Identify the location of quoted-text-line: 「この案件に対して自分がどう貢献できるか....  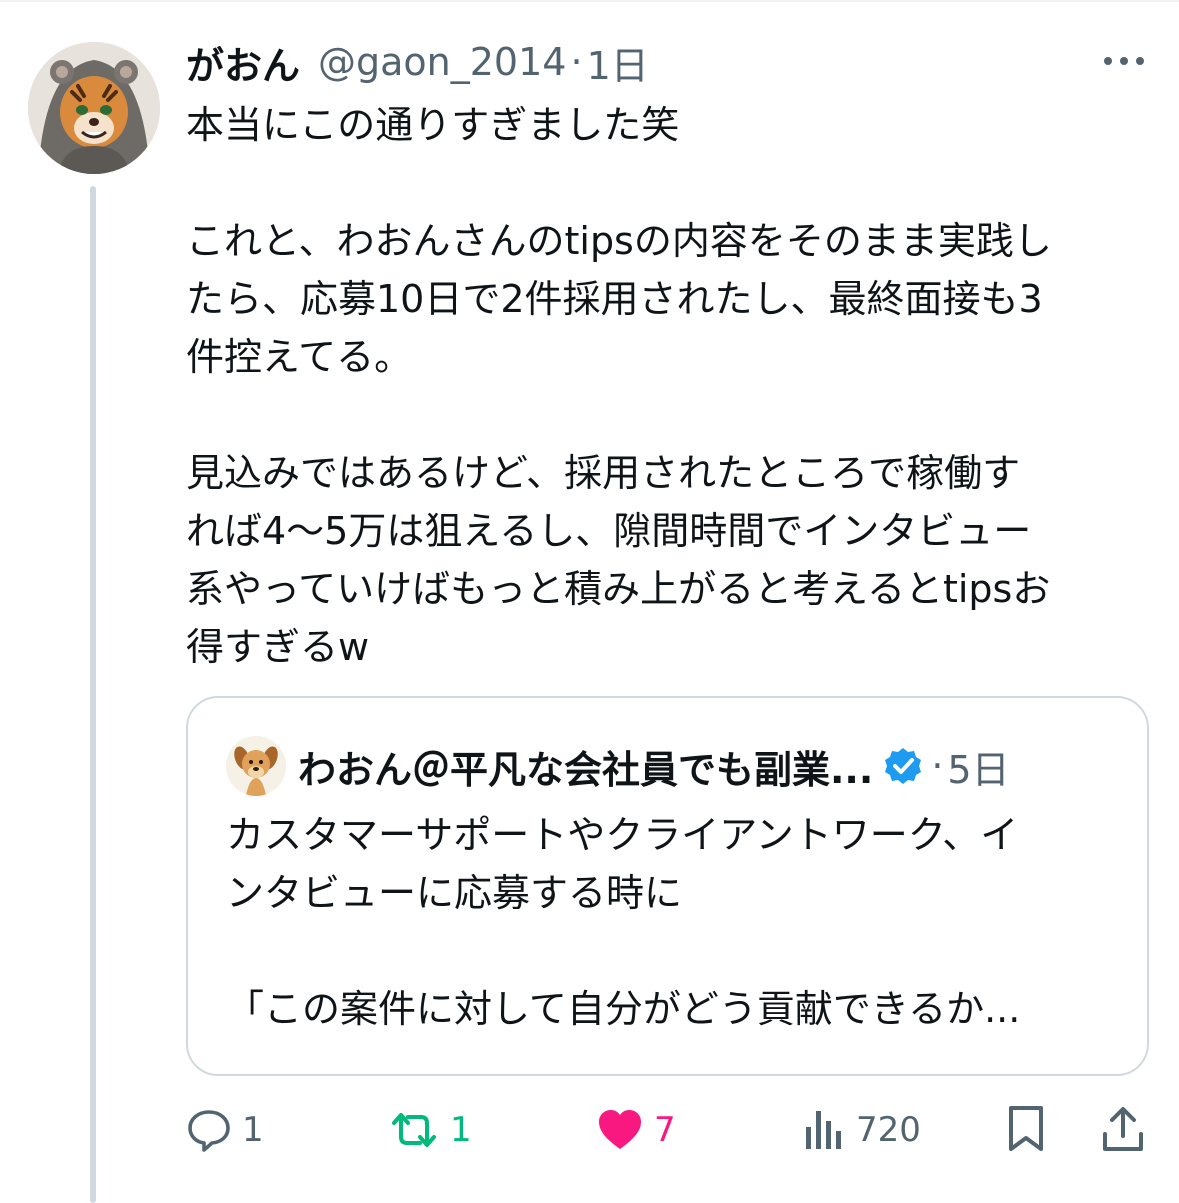
(623, 1009).